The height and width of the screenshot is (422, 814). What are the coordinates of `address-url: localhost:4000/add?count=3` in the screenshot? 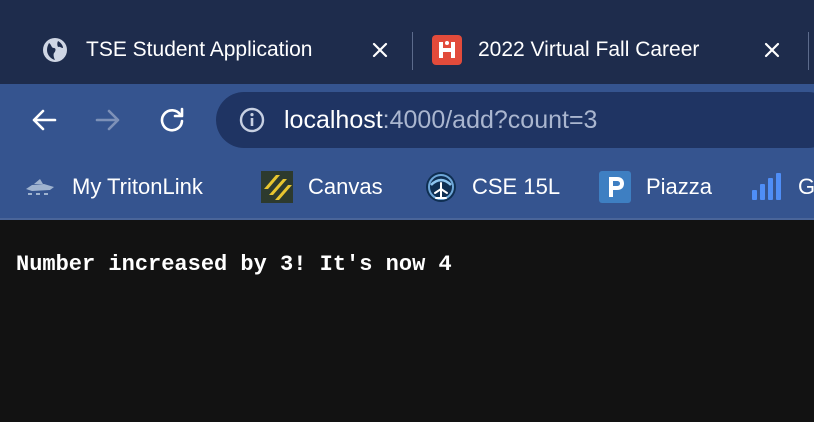 It's located at (440, 120).